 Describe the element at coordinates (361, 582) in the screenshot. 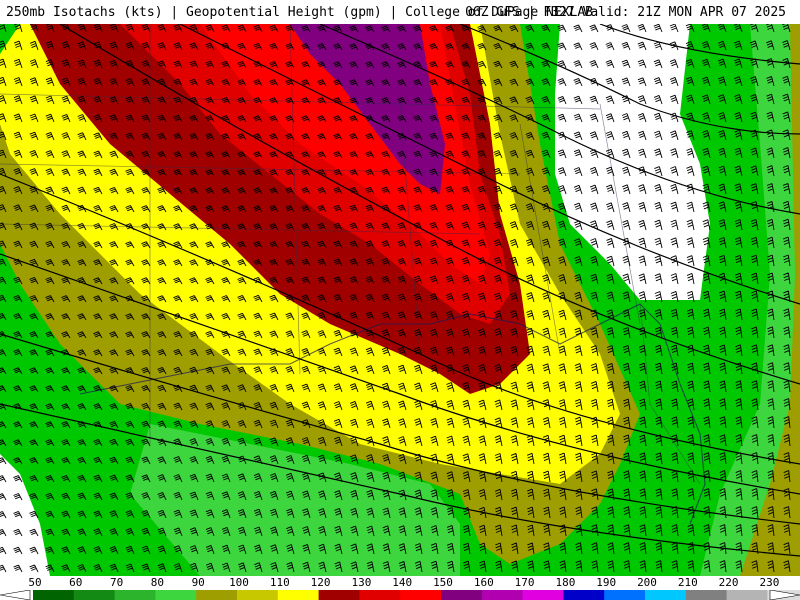

I see `colorbar-label: 130` at that location.